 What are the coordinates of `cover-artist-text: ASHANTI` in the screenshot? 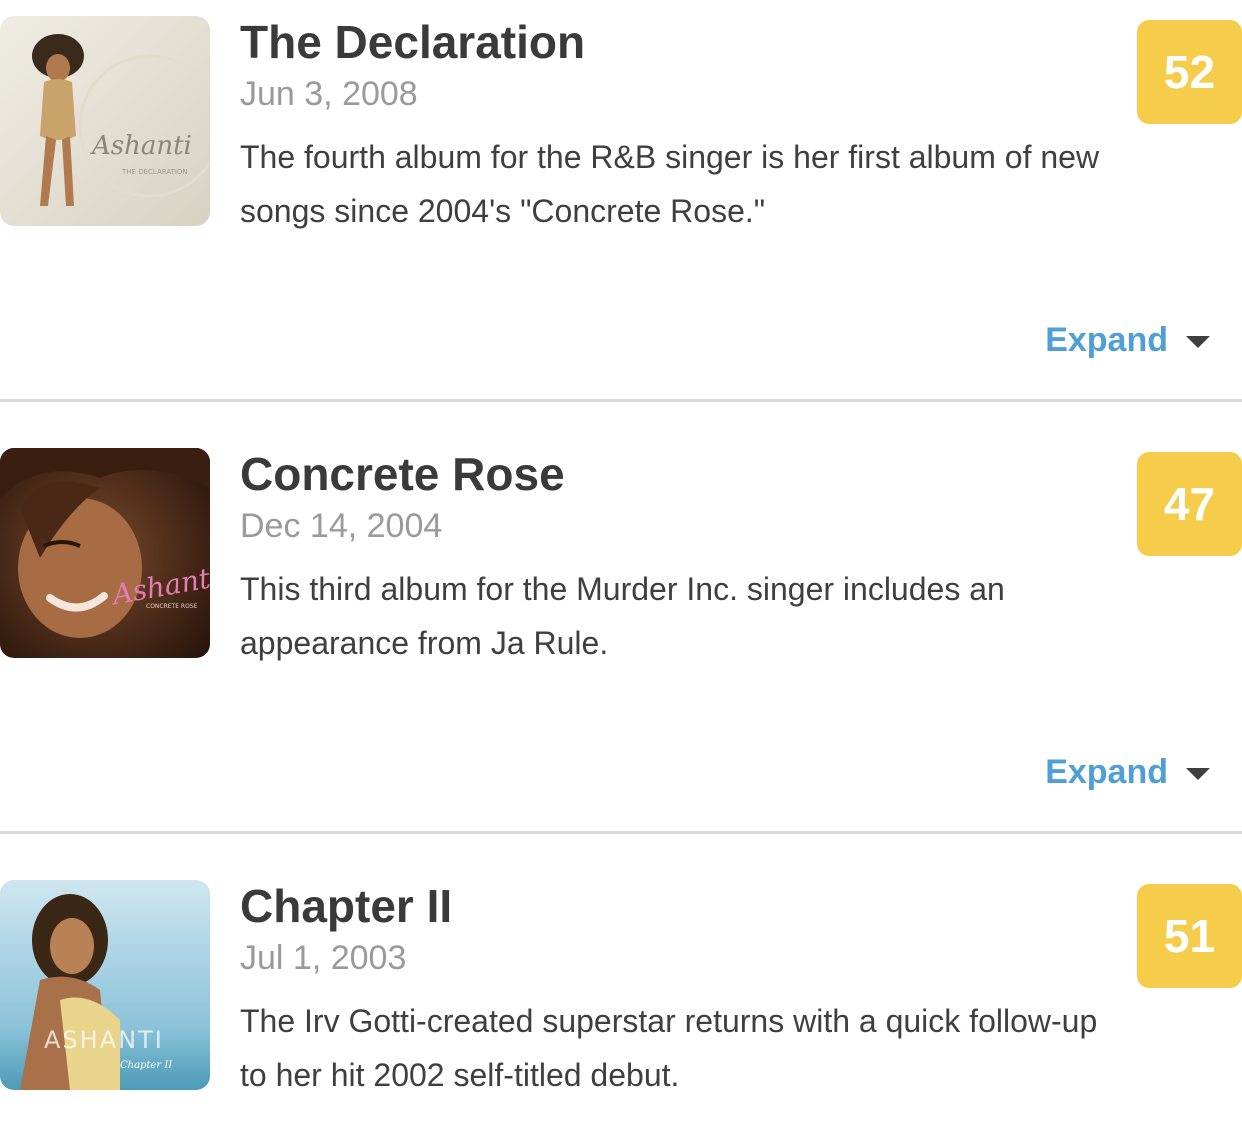 It's located at (104, 1040).